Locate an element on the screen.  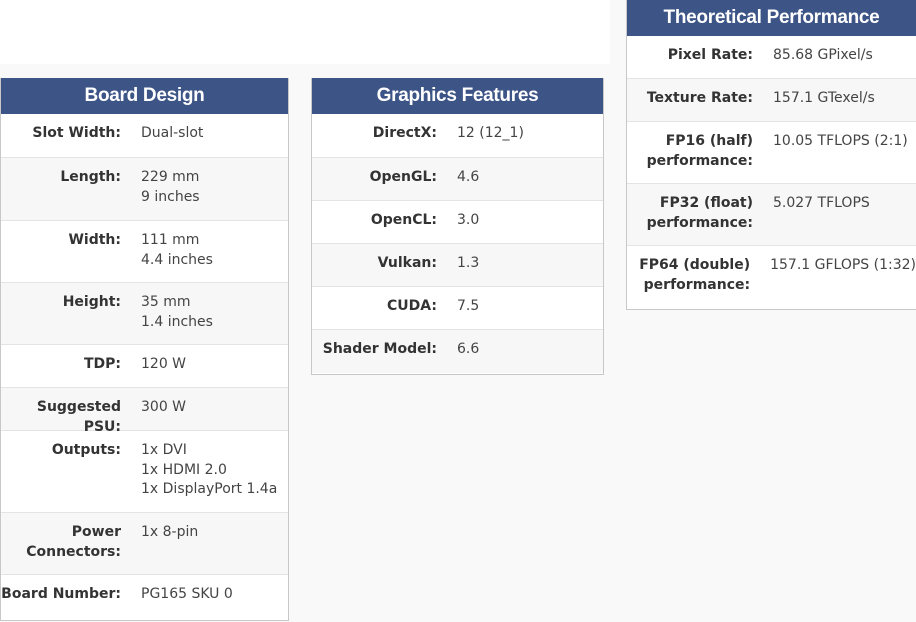
spec-label: OpenGL: is located at coordinates (403, 177).